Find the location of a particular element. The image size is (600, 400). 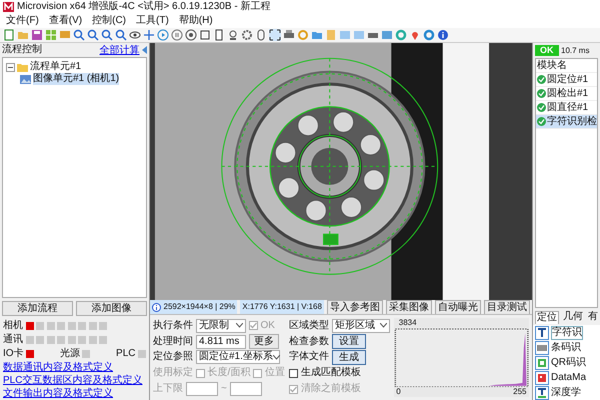

definition-link: PLC交互数据区内容及格式定义 is located at coordinates (73, 380).